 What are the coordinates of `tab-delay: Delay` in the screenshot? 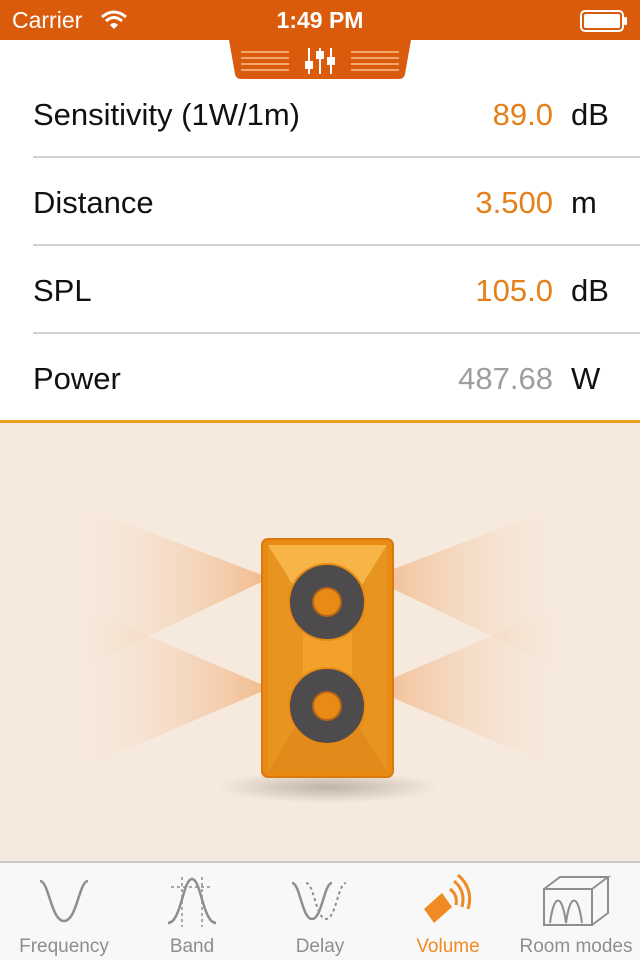 It's located at (320, 911).